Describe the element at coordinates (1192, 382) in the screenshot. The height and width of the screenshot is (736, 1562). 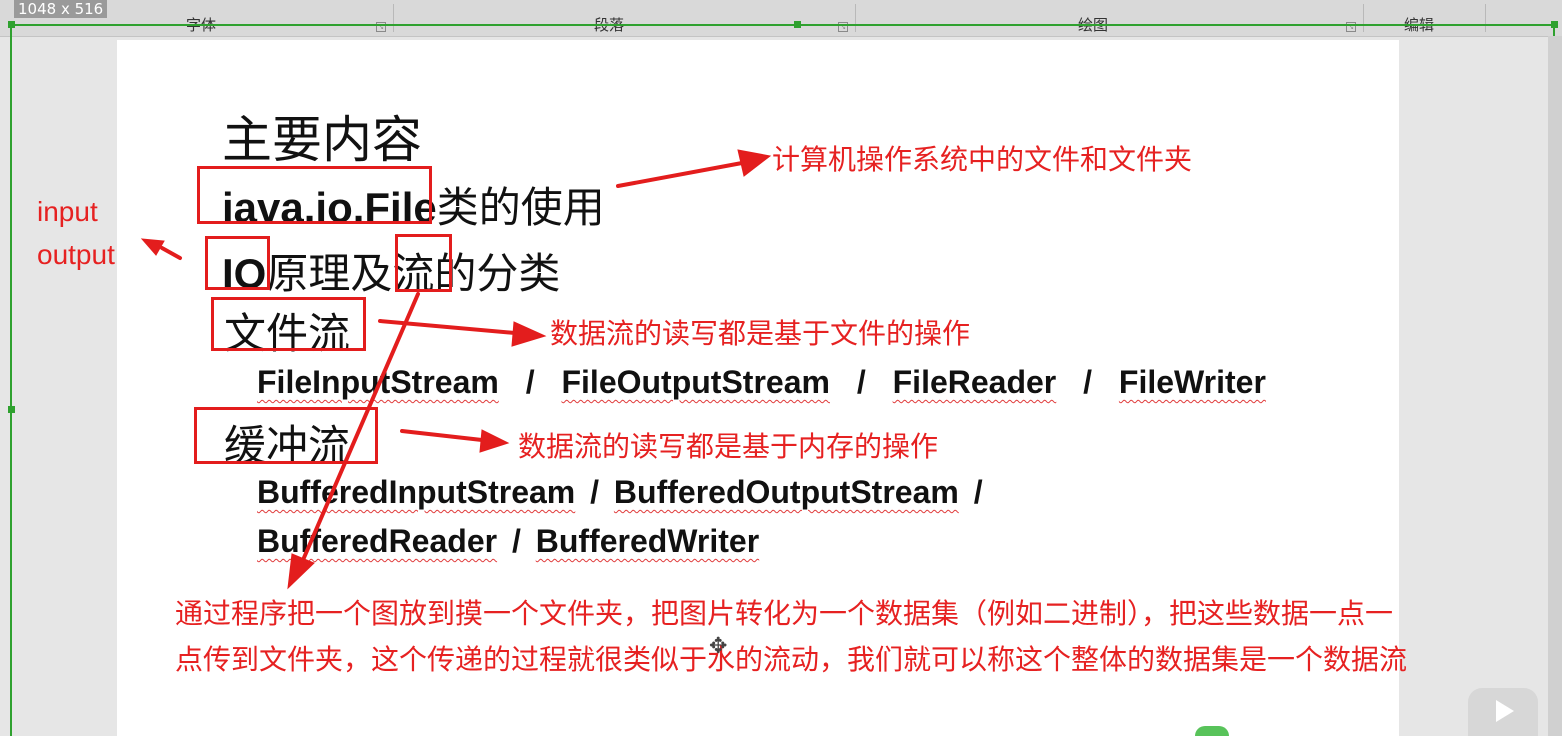
I see `class-filewriter: FileWriter` at that location.